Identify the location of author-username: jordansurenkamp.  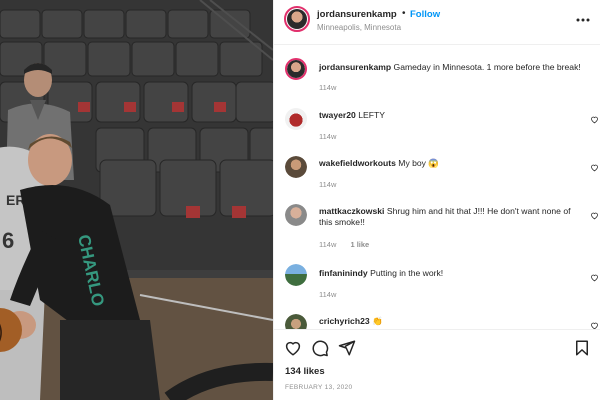
(357, 14).